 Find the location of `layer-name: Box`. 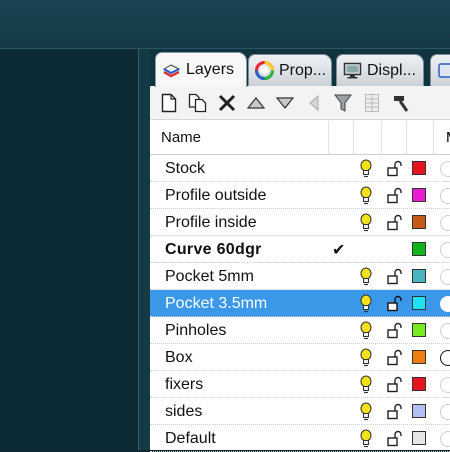

layer-name: Box is located at coordinates (179, 358).